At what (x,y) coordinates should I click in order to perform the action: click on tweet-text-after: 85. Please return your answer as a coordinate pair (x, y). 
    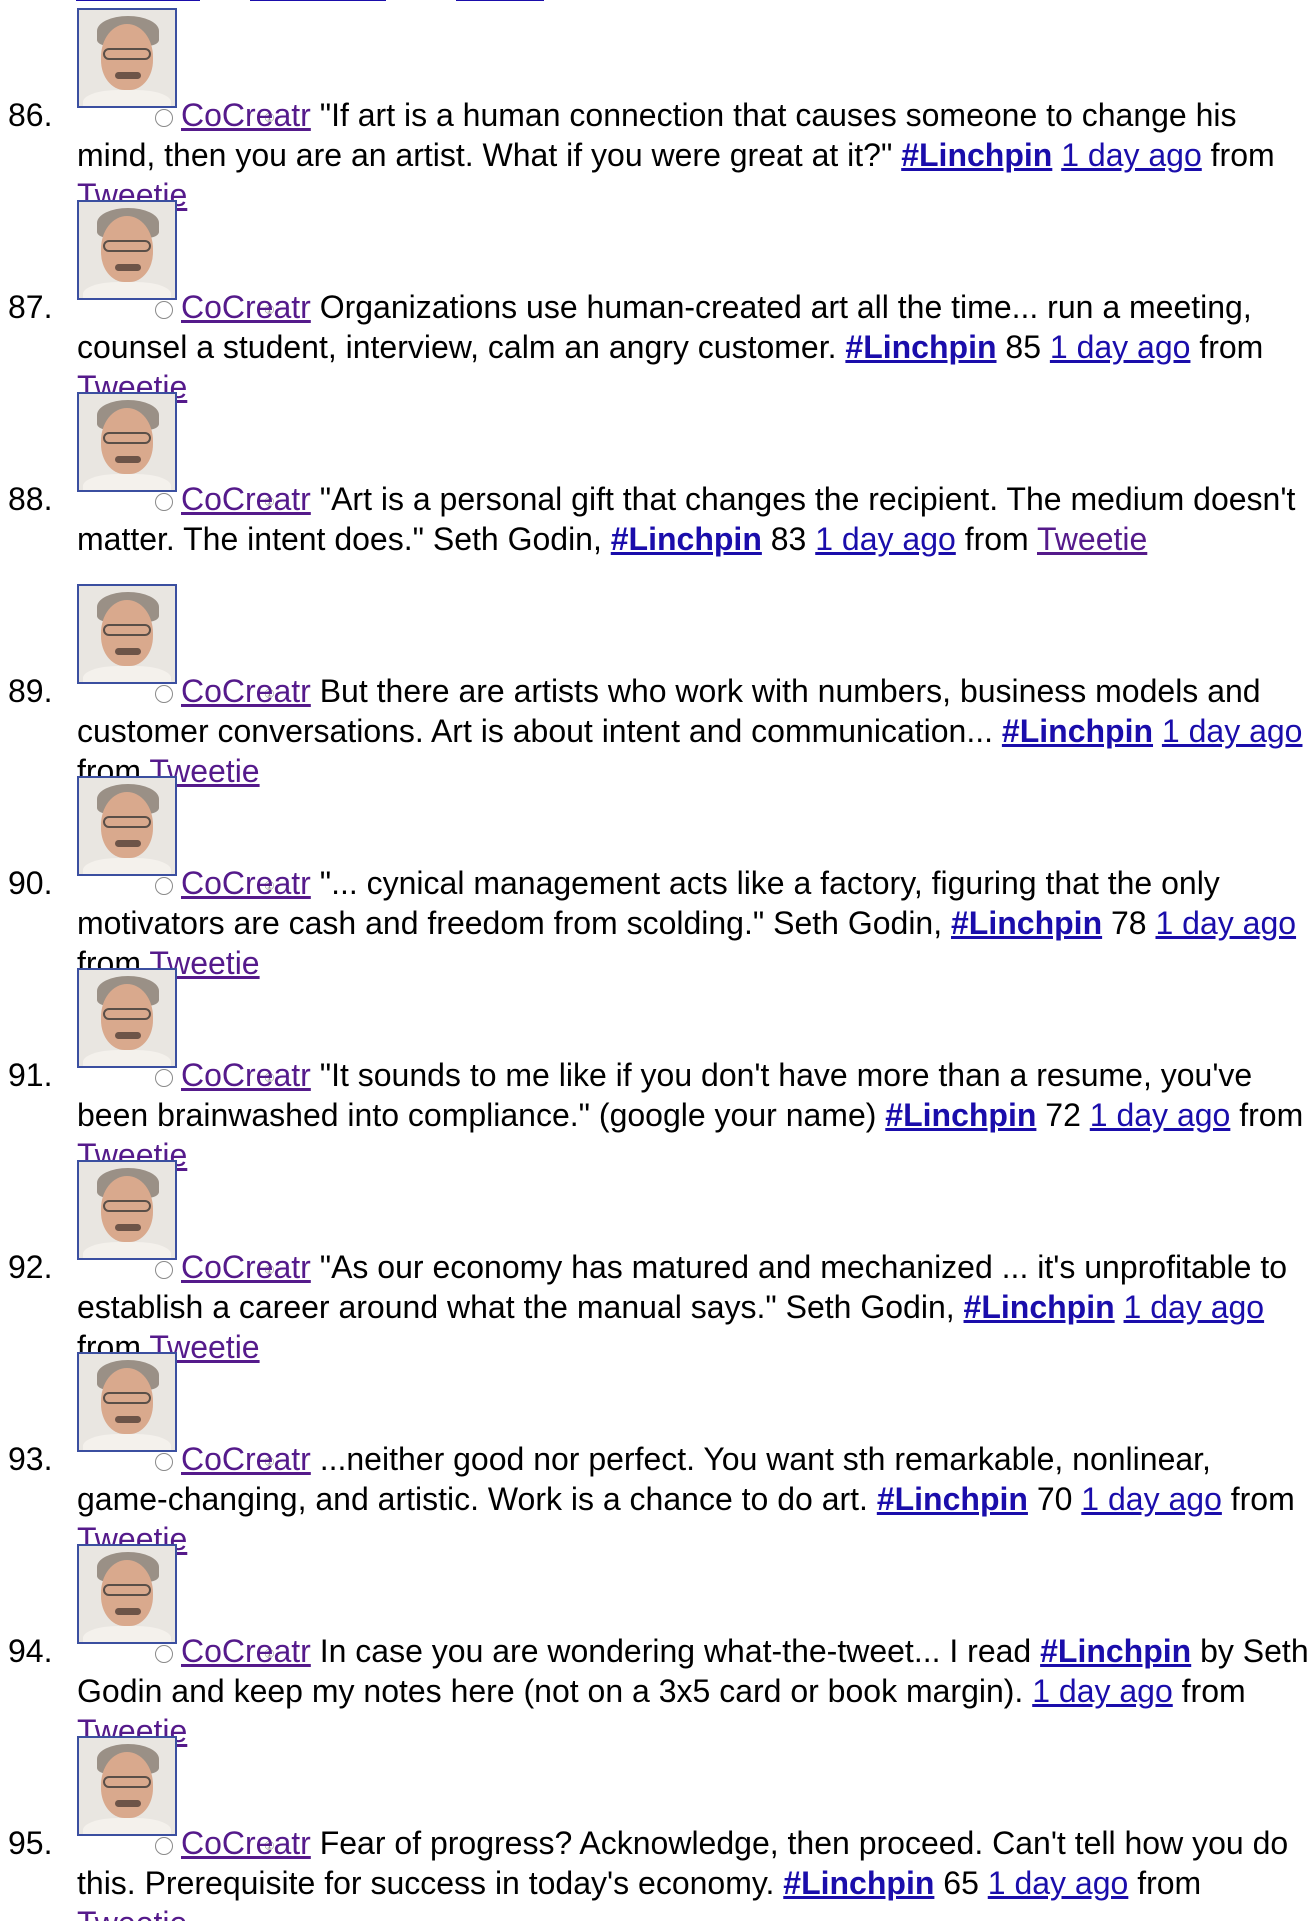
    Looking at the image, I should click on (1023, 347).